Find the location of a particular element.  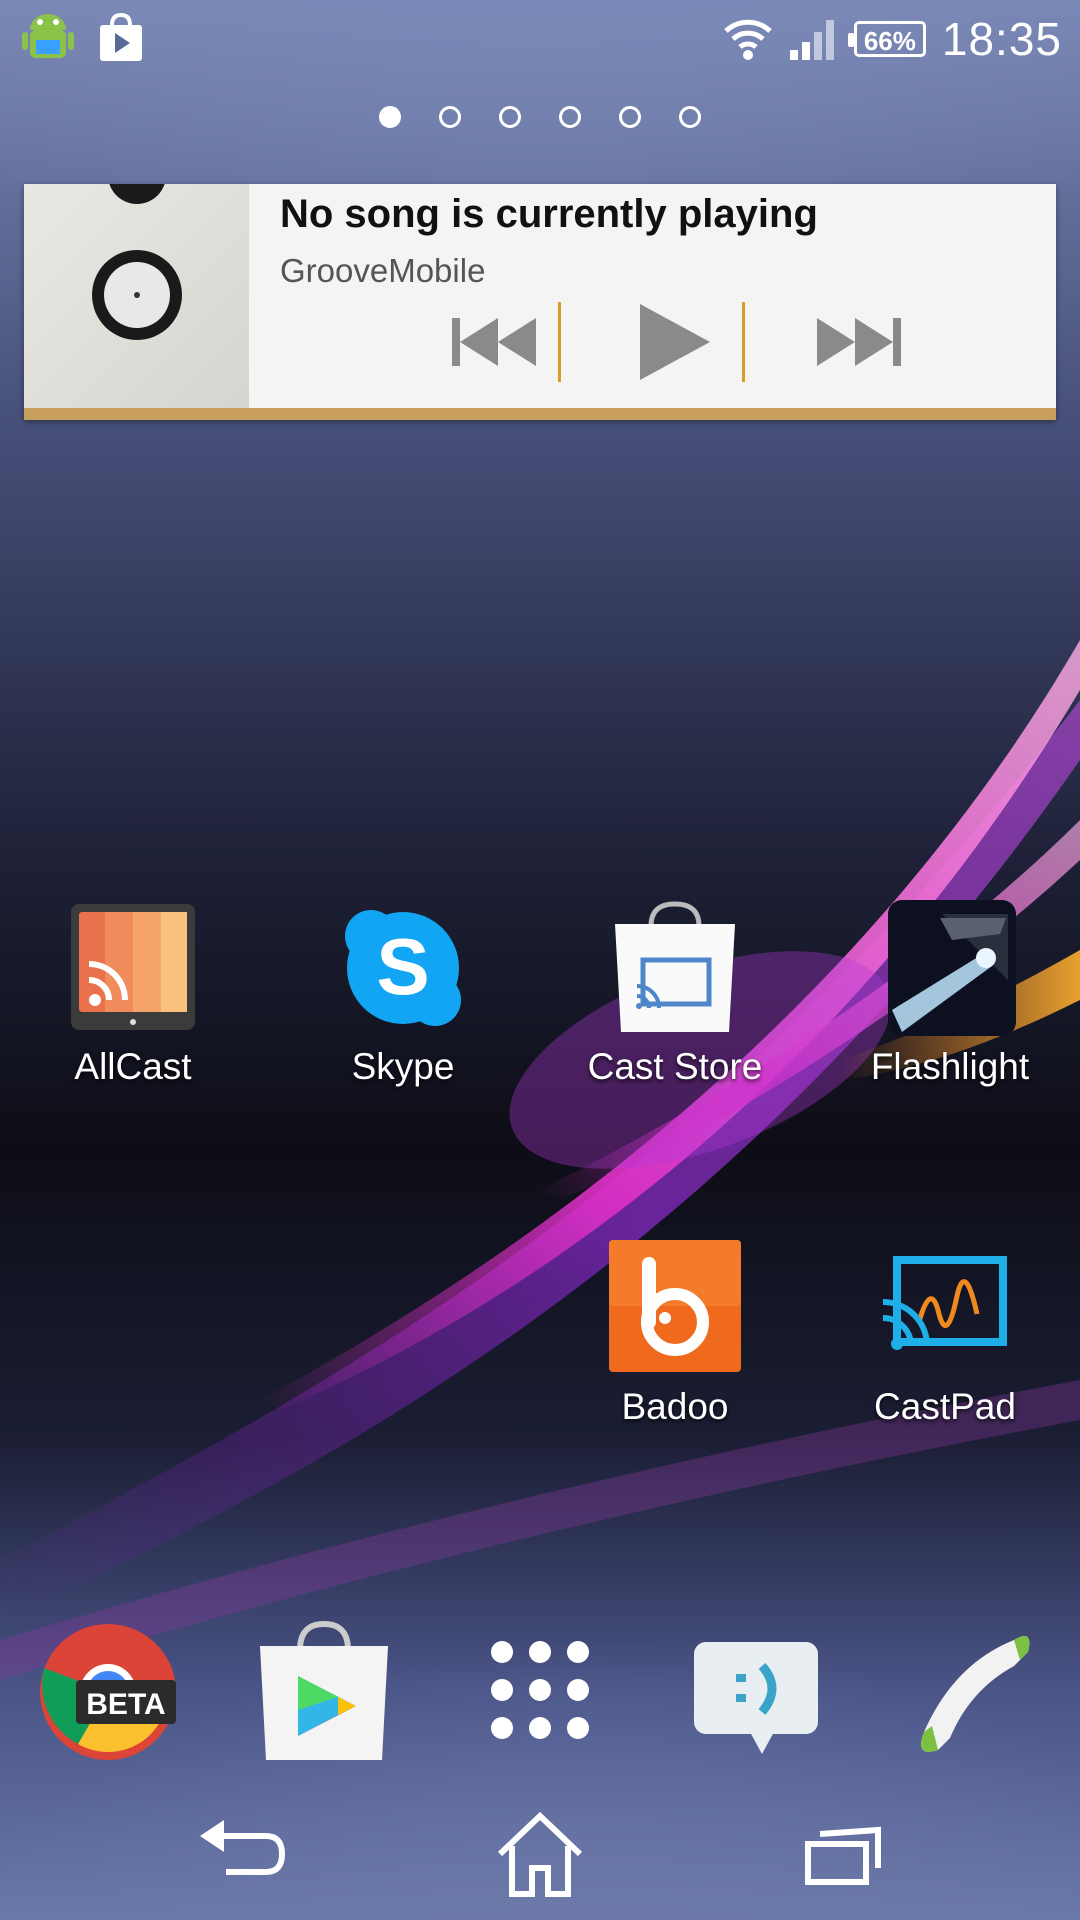

wifi-icon is located at coordinates (748, 39).